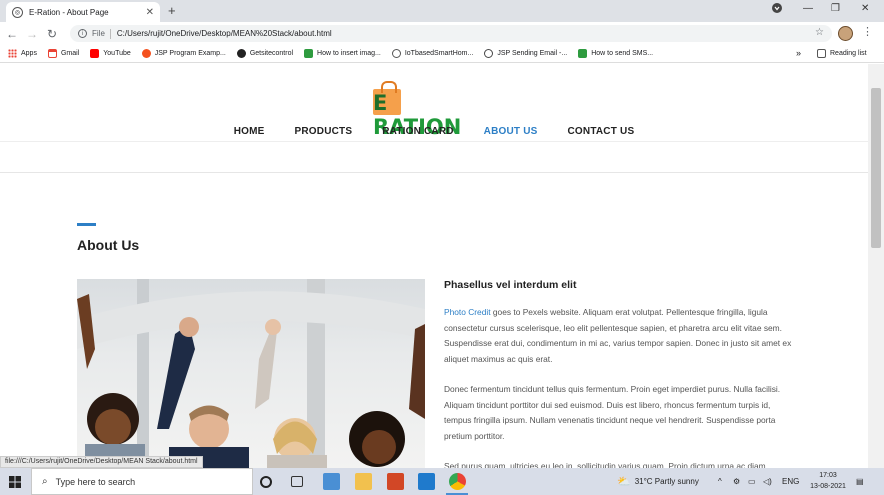 The image size is (884, 495). What do you see at coordinates (426, 481) in the screenshot?
I see `vscode-icon` at bounding box center [426, 481].